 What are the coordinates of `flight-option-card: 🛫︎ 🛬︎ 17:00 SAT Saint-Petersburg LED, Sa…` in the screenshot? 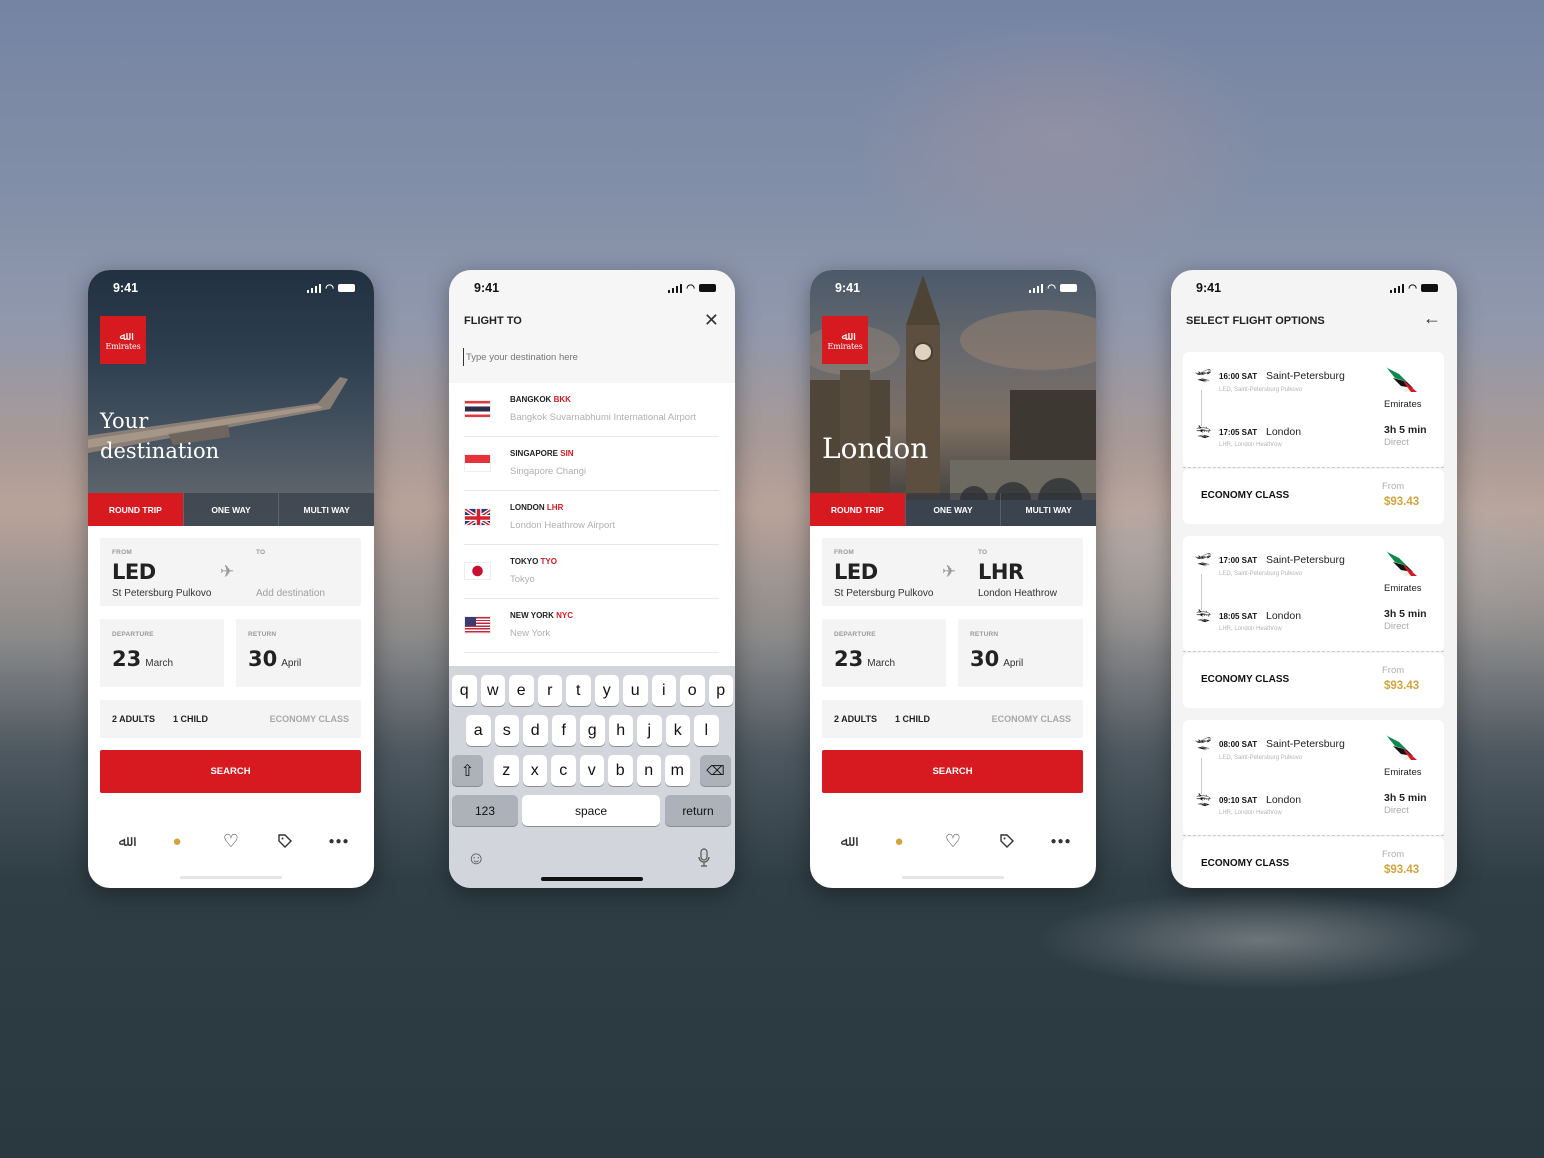 It's located at (1313, 593).